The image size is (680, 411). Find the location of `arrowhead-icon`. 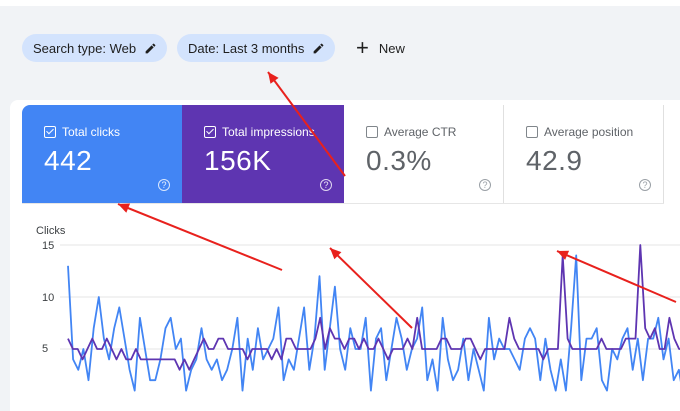

arrowhead-icon is located at coordinates (273, 78).